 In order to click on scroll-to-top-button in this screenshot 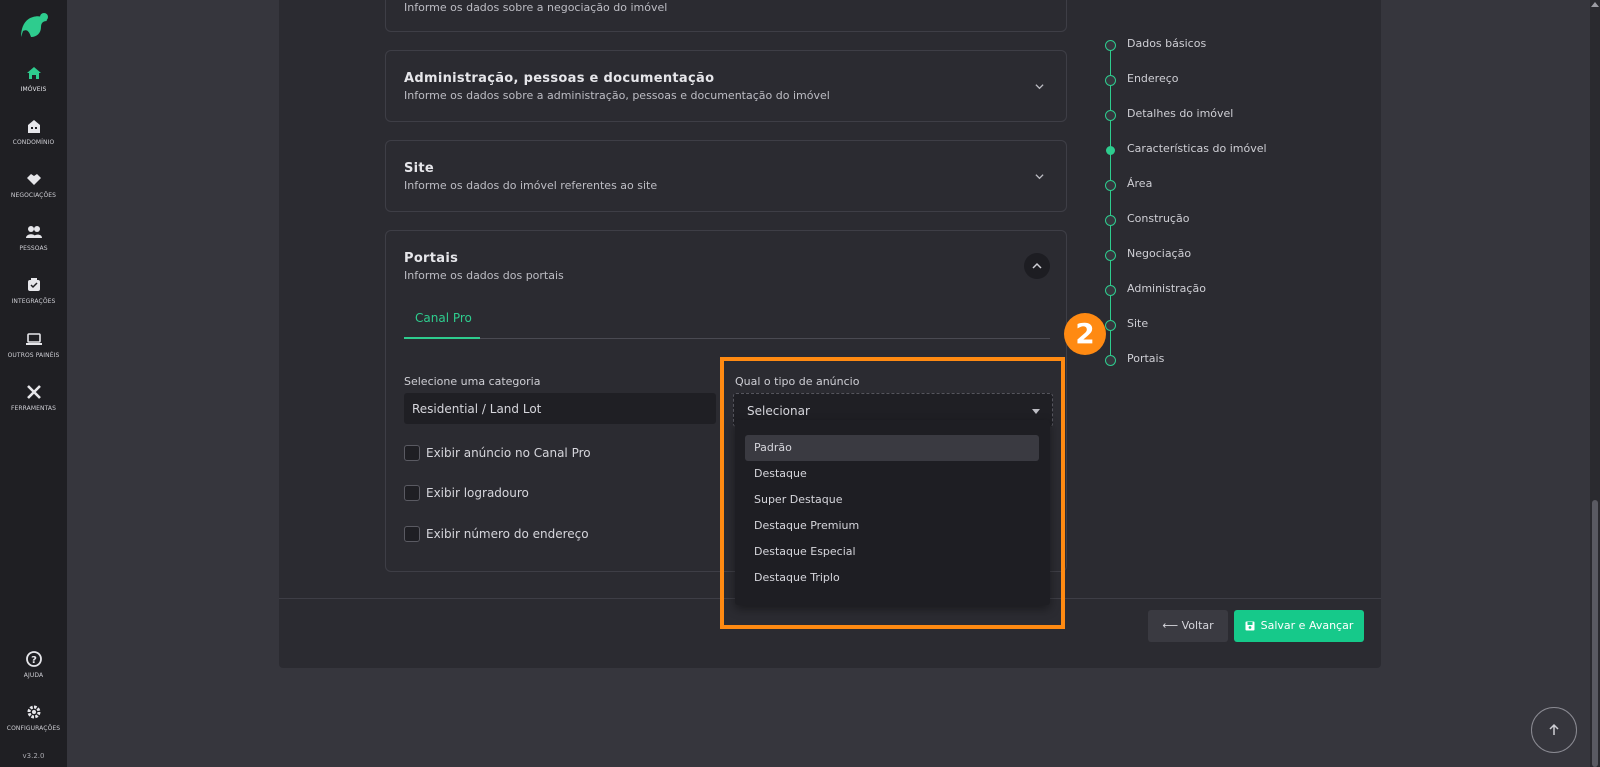, I will do `click(1554, 730)`.